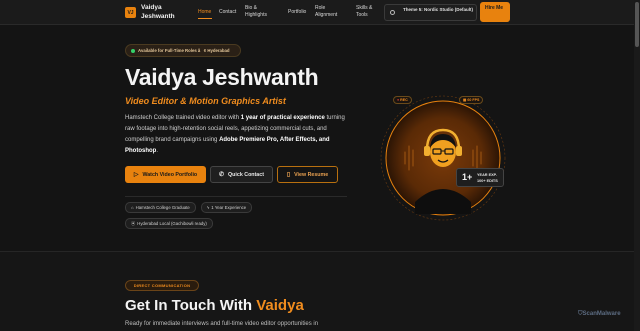 This screenshot has height=331, width=640. Describe the element at coordinates (222, 77) in the screenshot. I see `hero-name: Vaidya Jeshwanth` at that location.